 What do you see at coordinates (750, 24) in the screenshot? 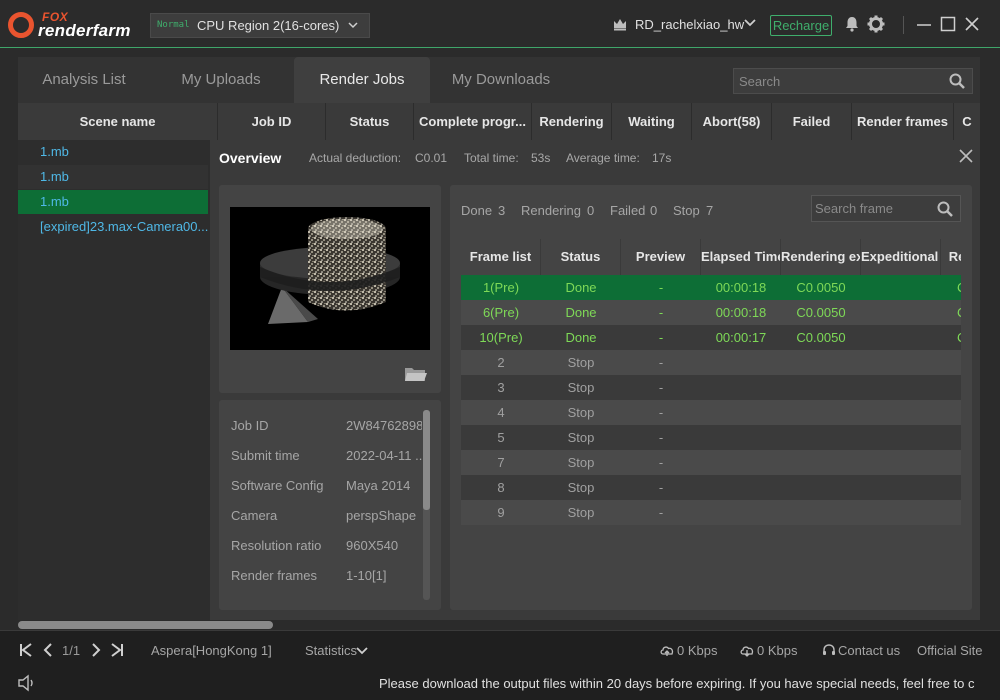
I see `user-menu-chevron-icon` at bounding box center [750, 24].